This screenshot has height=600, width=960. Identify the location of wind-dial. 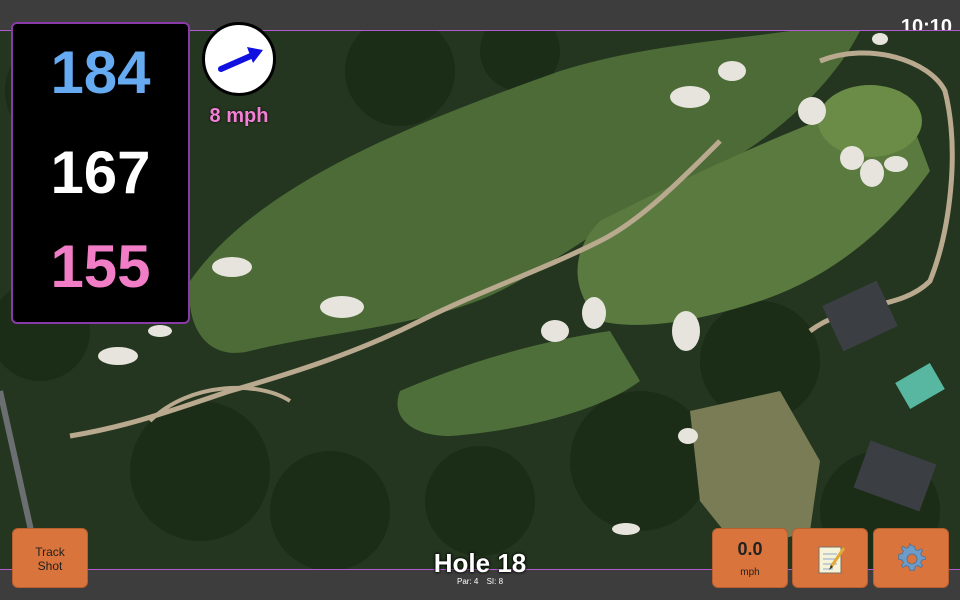
(239, 59).